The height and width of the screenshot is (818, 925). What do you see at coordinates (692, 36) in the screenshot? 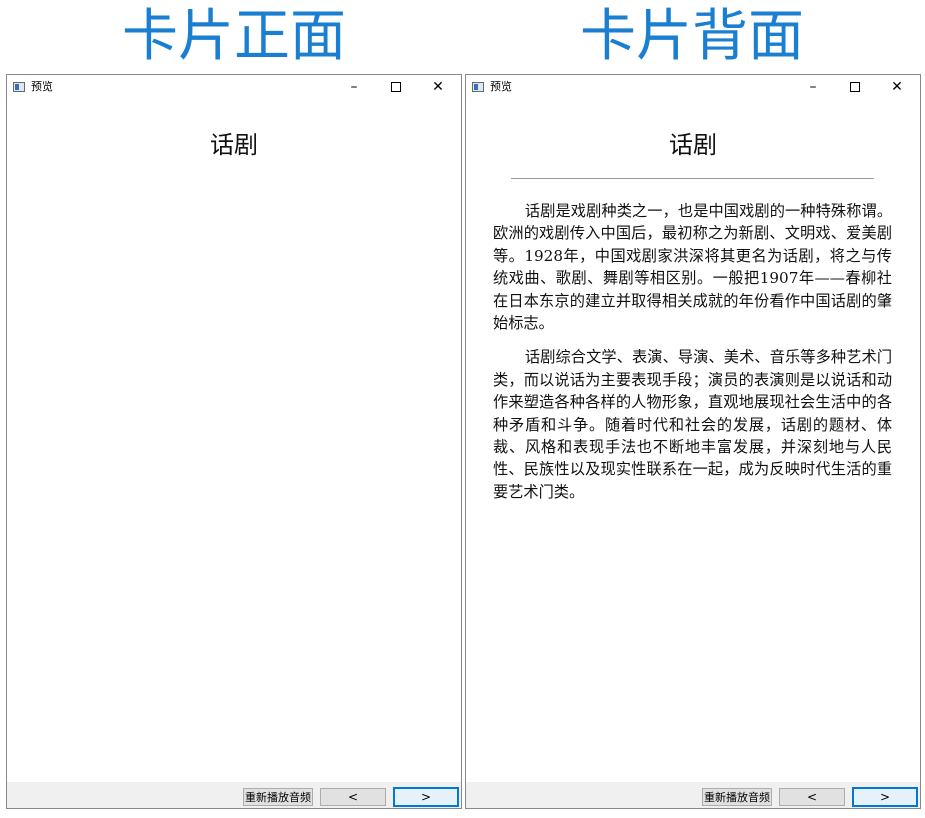
I see `back-heading: 卡片背面` at bounding box center [692, 36].